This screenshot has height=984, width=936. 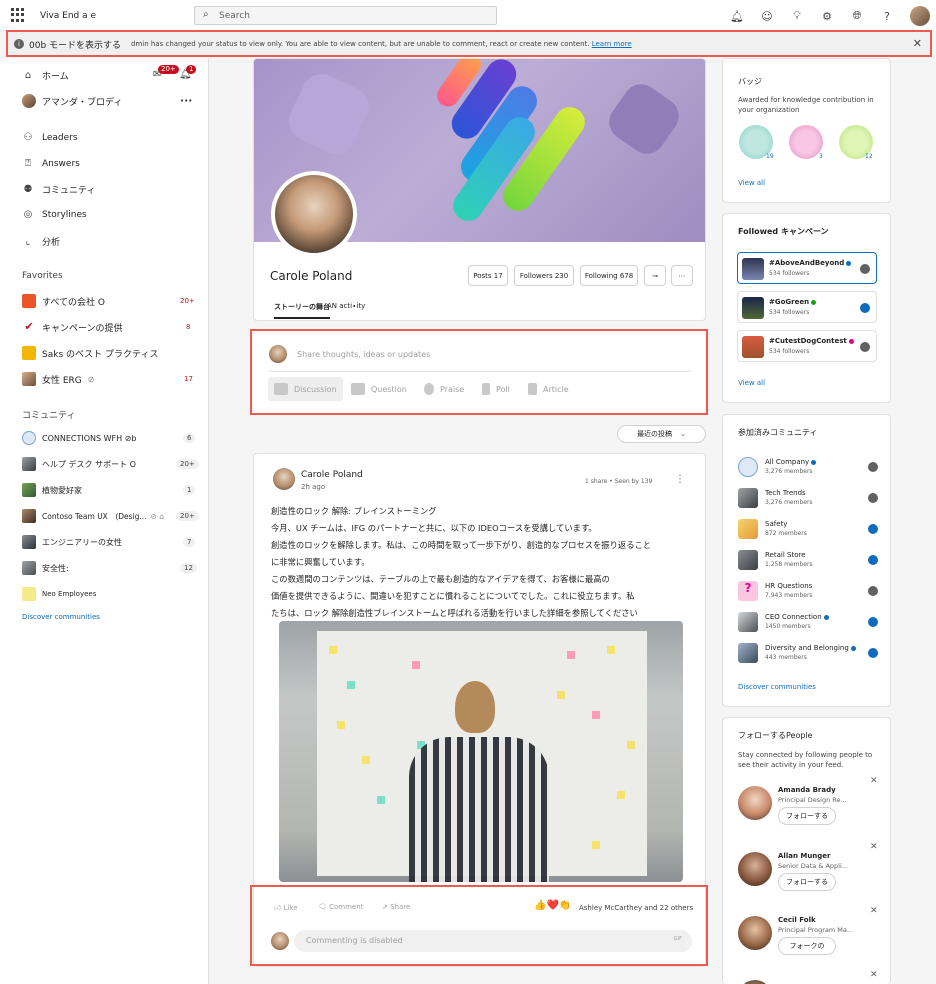 I want to click on community-item: 植物愛好家, so click(x=52, y=490).